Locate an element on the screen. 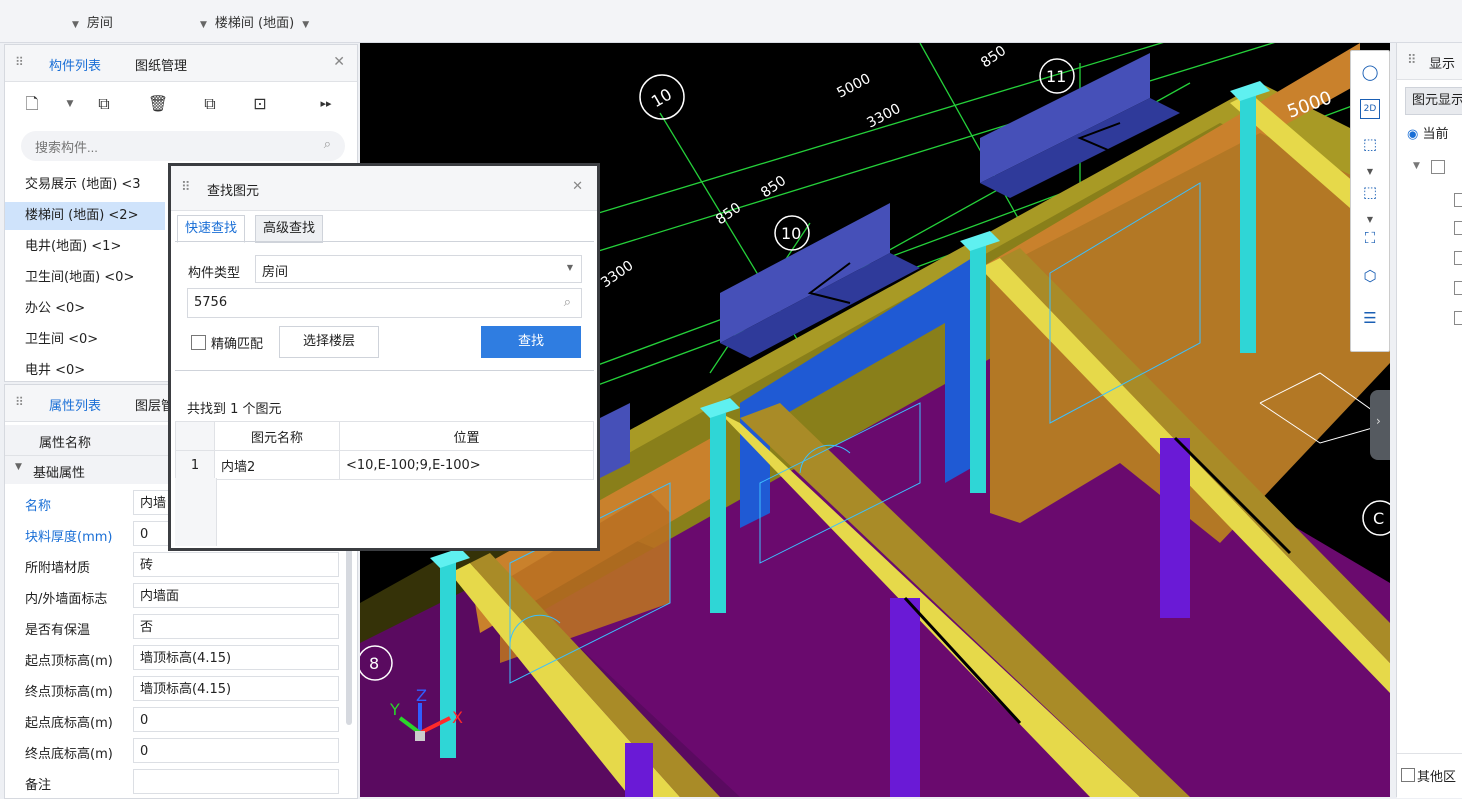 The image size is (1462, 799). display-settings-icon: ☰ is located at coordinates (1370, 318).